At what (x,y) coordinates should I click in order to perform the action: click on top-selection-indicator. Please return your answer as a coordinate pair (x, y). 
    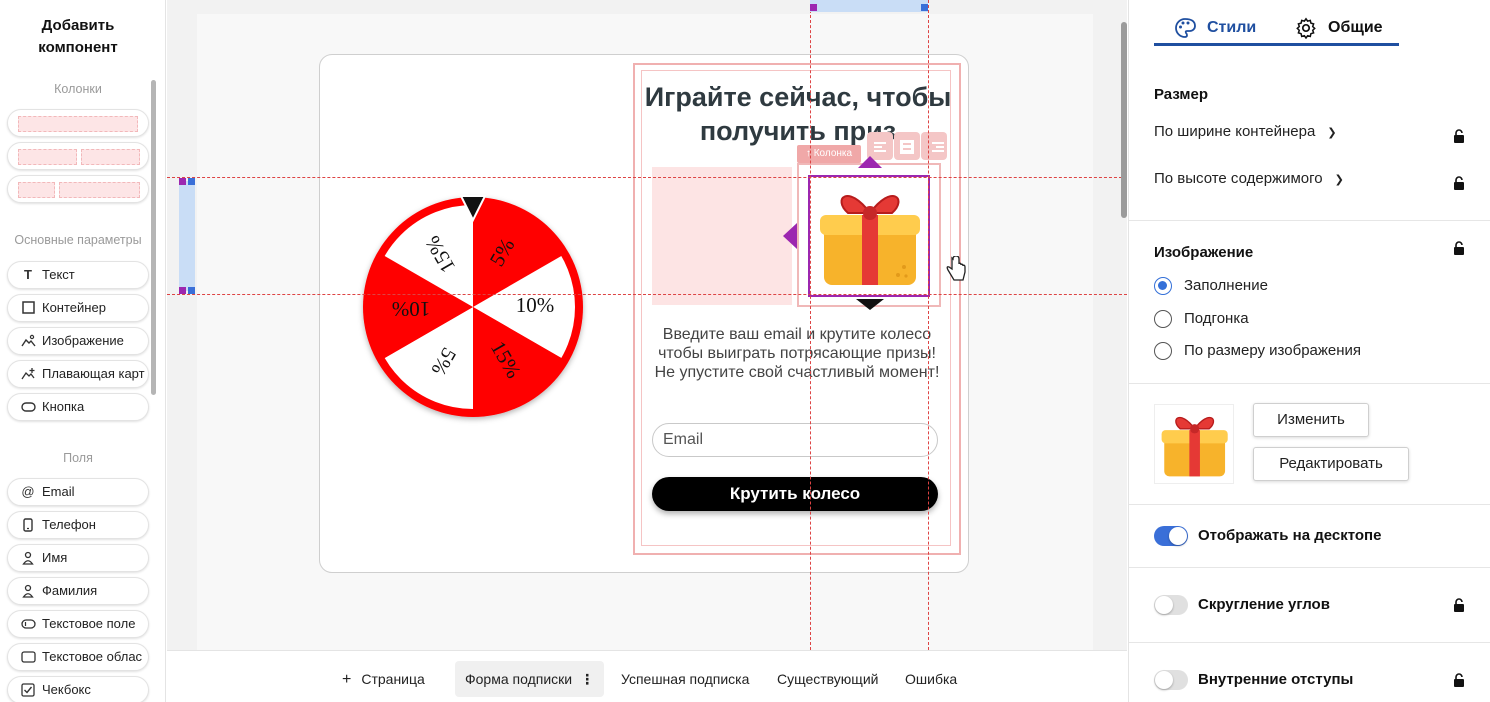
    Looking at the image, I should click on (869, 6).